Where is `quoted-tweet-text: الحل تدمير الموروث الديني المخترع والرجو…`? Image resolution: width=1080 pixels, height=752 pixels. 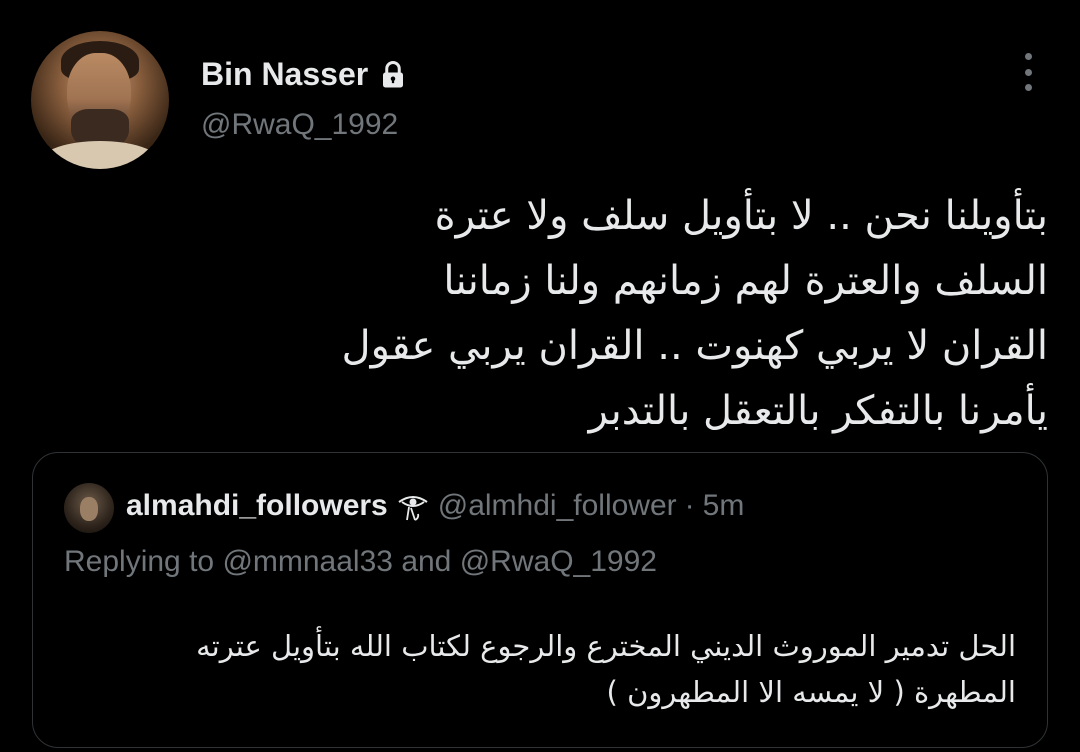 quoted-tweet-text: الحل تدمير الموروث الديني المخترع والرجو… is located at coordinates (556, 669).